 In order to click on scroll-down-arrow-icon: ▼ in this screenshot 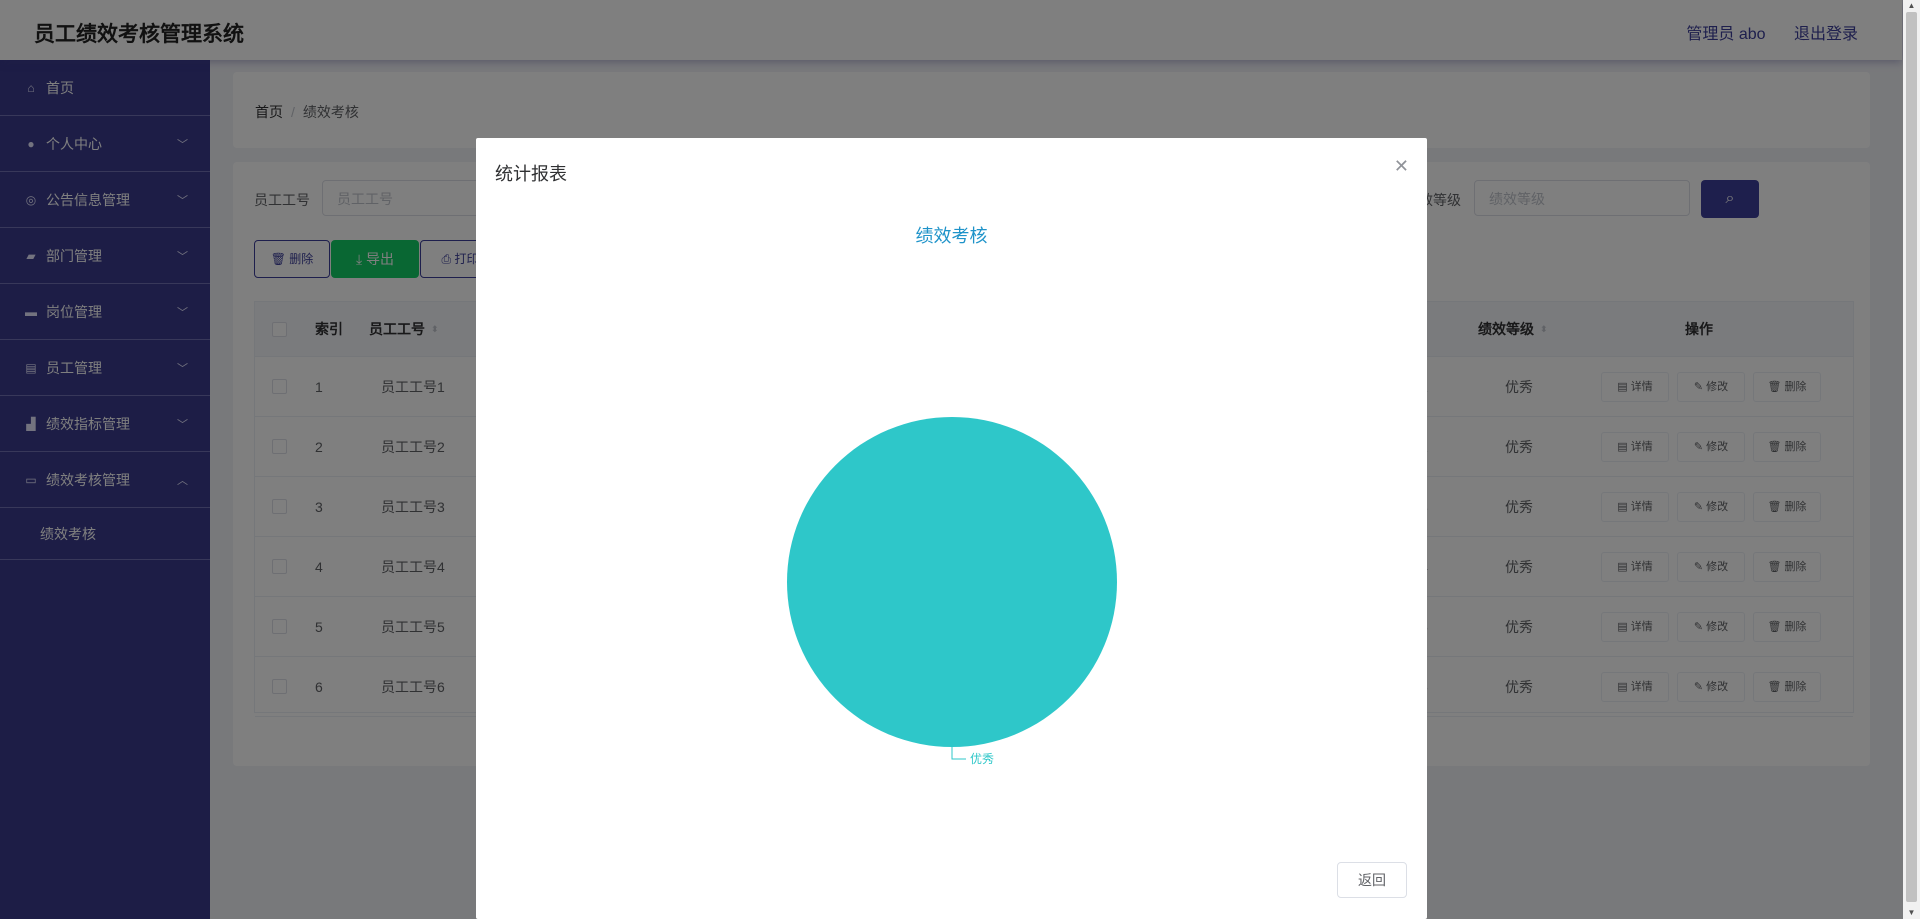, I will do `click(1911, 913)`.